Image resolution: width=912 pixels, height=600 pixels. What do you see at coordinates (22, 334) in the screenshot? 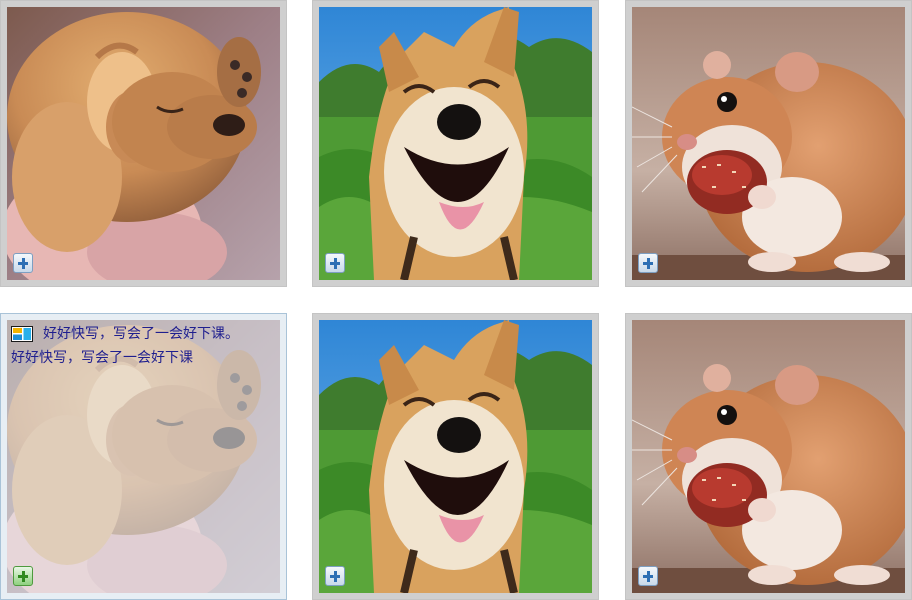
I see `layout-icon` at bounding box center [22, 334].